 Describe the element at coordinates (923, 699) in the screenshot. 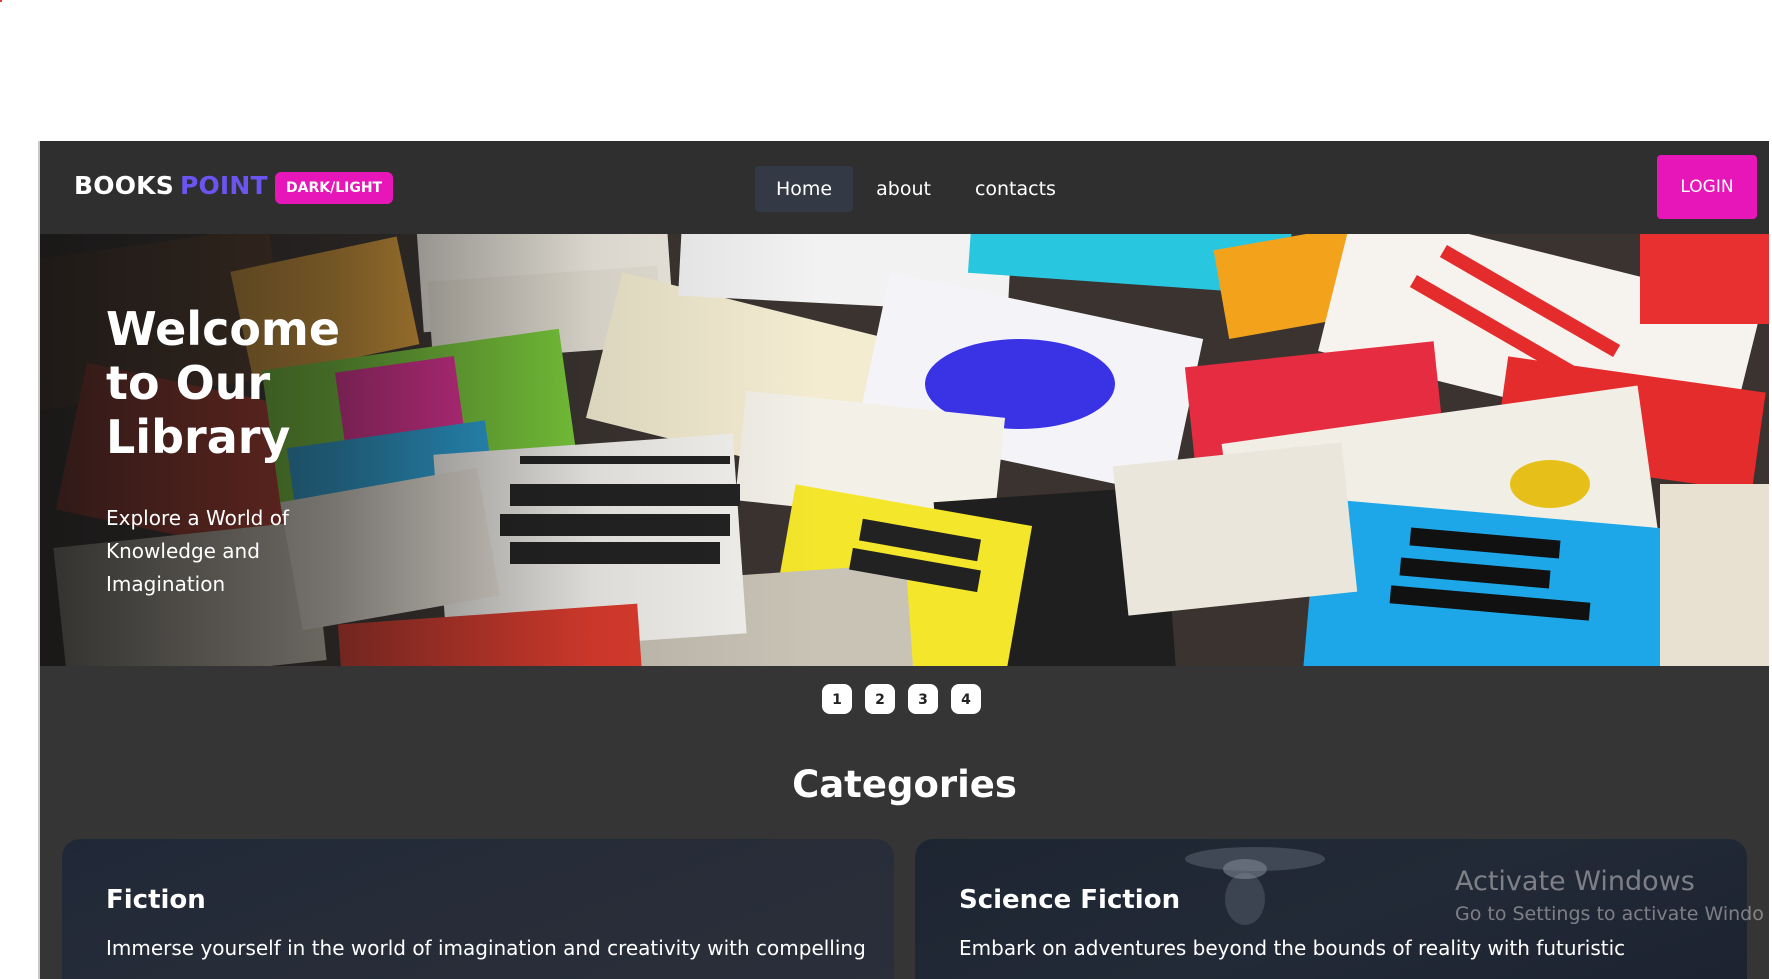

I see `carousel-page-3: 3` at that location.